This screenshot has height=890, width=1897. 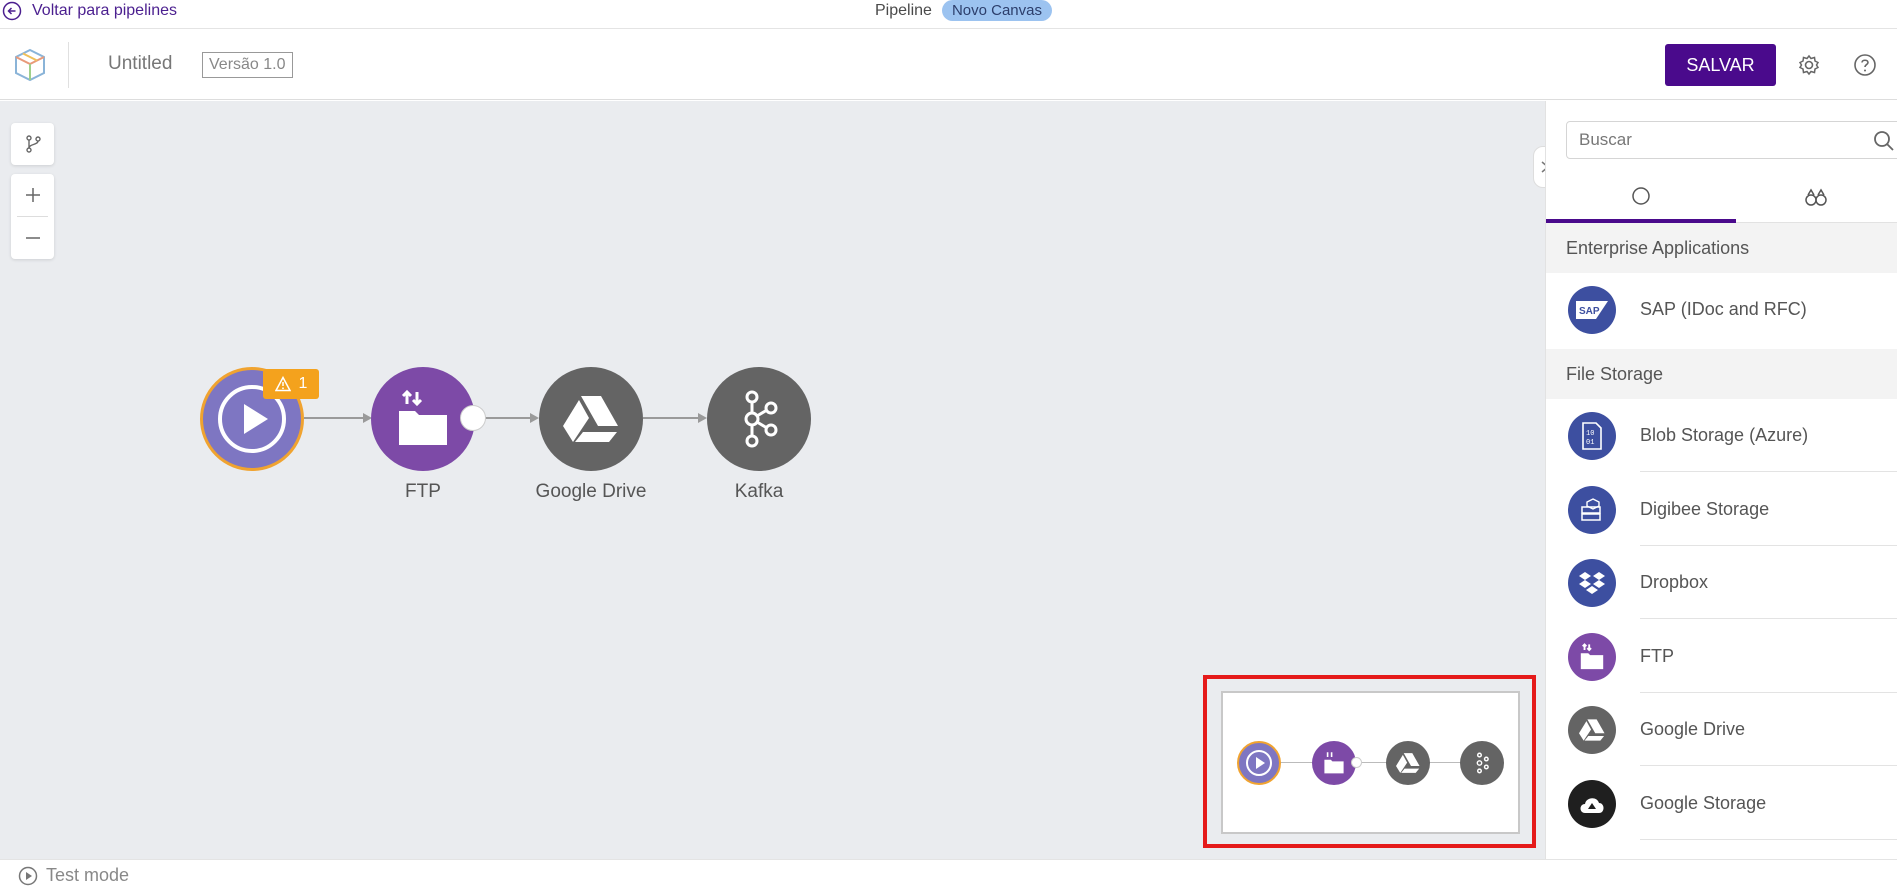 I want to click on minimap-node-kafka, so click(x=1482, y=763).